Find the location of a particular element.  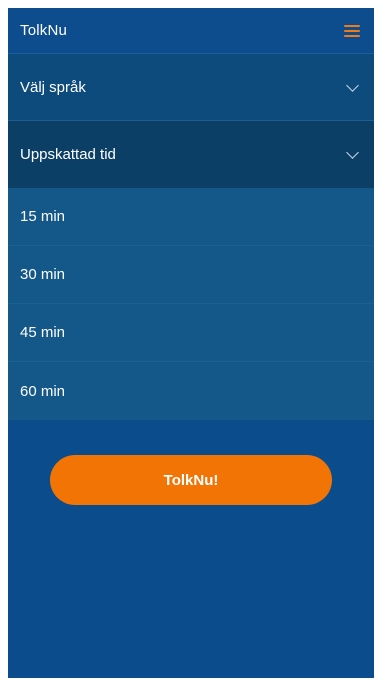

estimated-time-dropdown-label: Uppskattad tid is located at coordinates (68, 154).